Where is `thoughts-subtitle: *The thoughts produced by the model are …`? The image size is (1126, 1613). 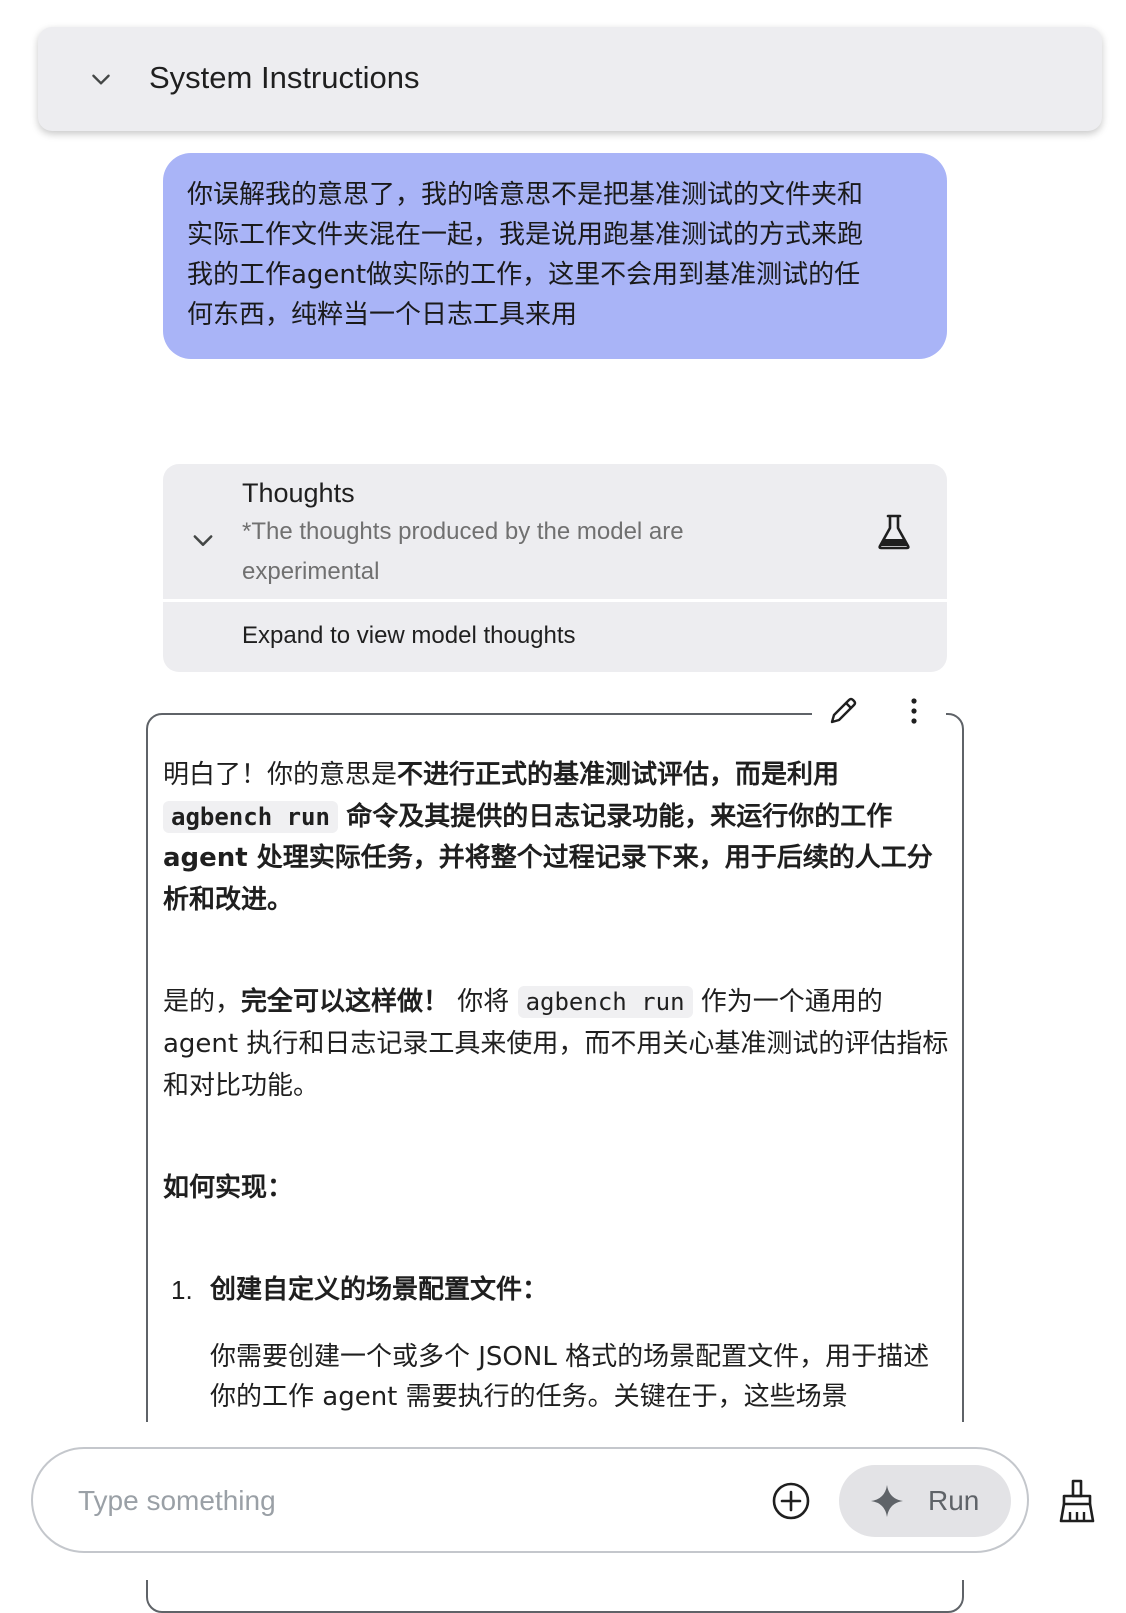
thoughts-subtitle: *The thoughts produced by the model are … is located at coordinates (463, 551).